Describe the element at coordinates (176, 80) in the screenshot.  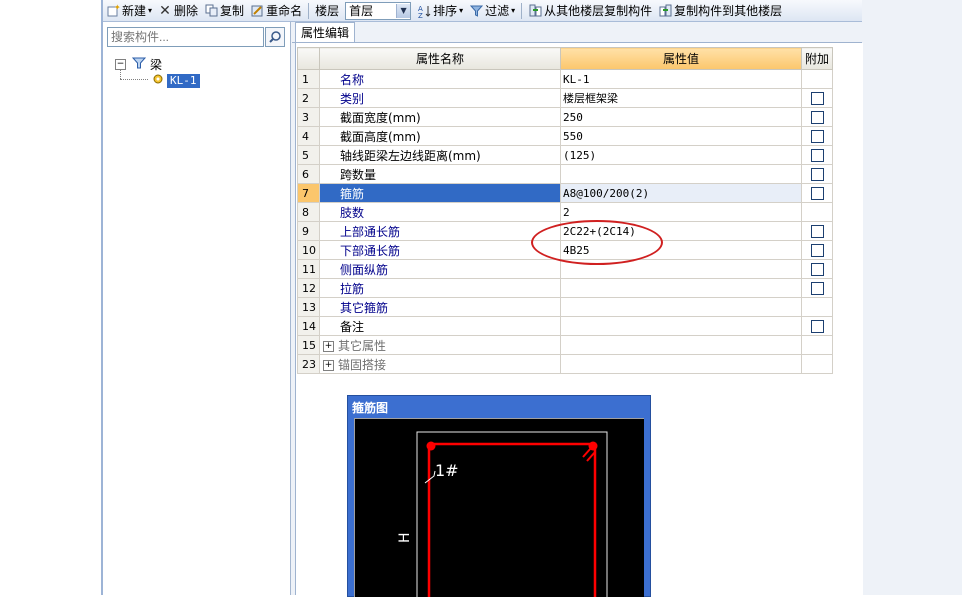
I see `tree-node-kl-1: KL-1` at that location.